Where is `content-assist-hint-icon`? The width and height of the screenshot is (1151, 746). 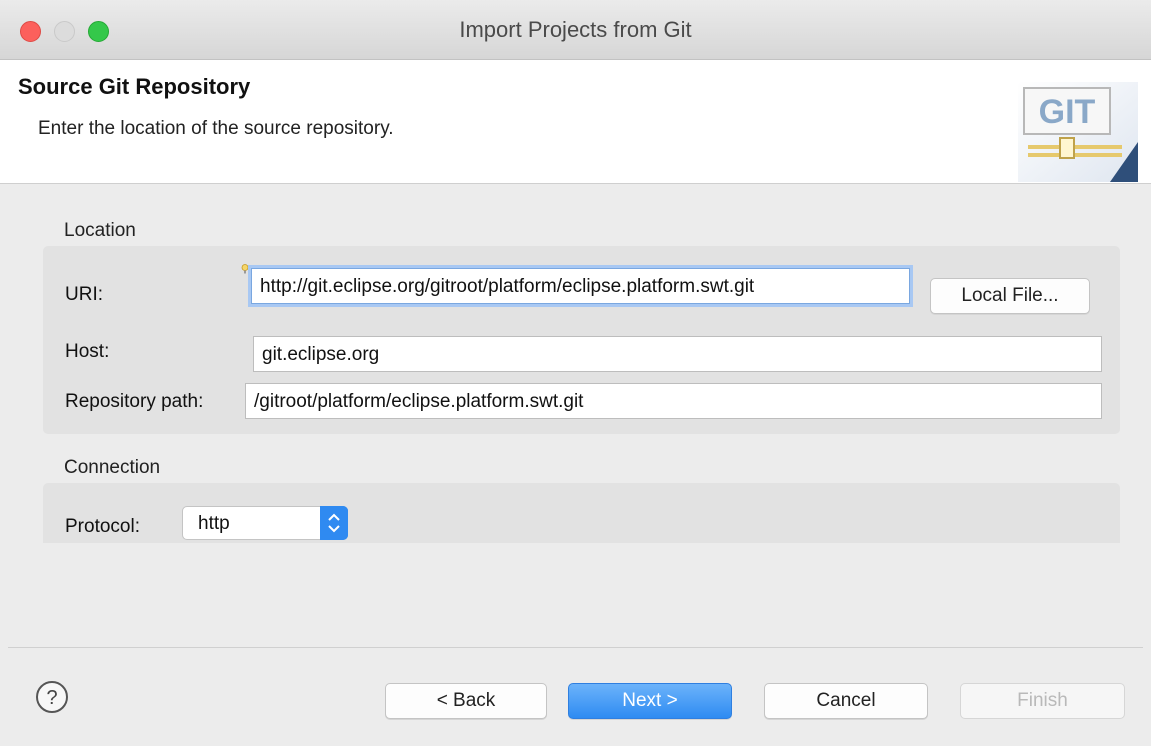
content-assist-hint-icon is located at coordinates (245, 269).